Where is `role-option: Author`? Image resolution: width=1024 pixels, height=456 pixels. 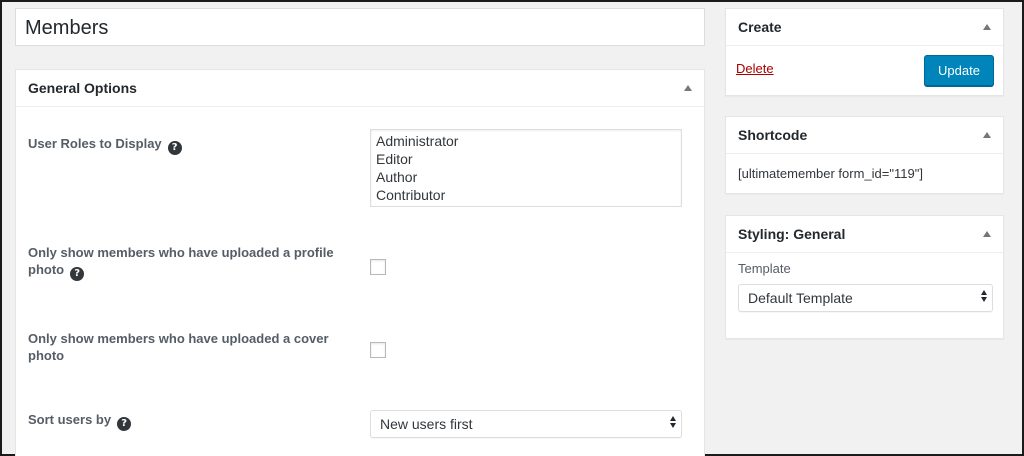
role-option: Author is located at coordinates (526, 177).